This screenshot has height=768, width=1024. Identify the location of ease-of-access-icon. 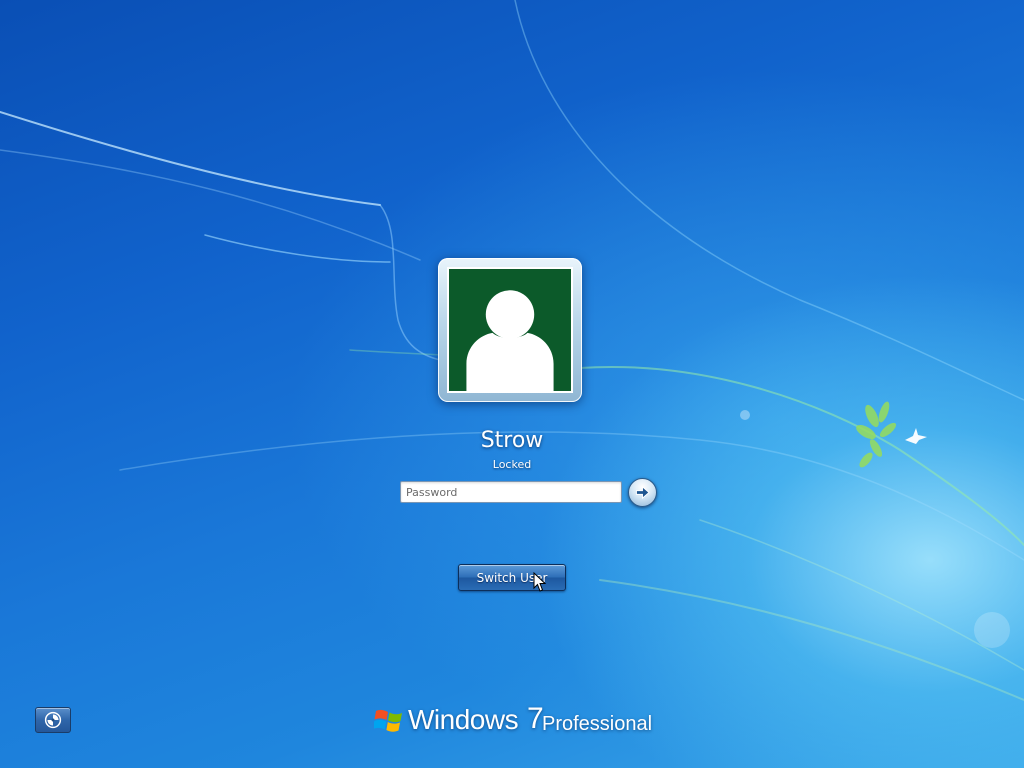
(53, 720).